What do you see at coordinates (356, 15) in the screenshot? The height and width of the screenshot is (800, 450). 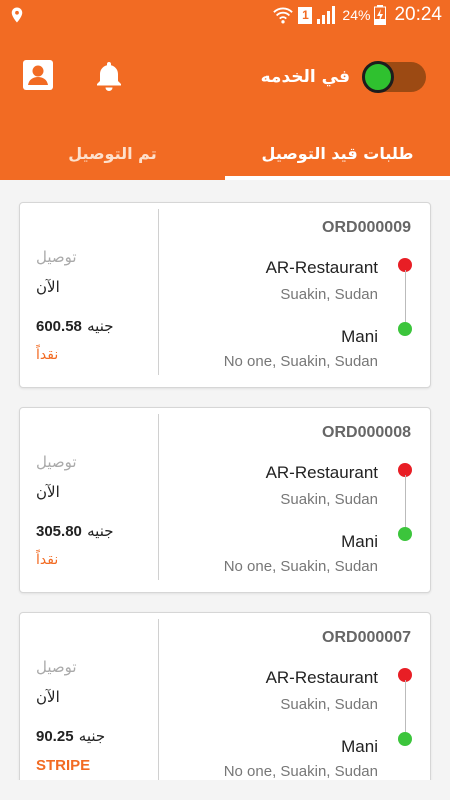 I see `battery-percent: 24%` at bounding box center [356, 15].